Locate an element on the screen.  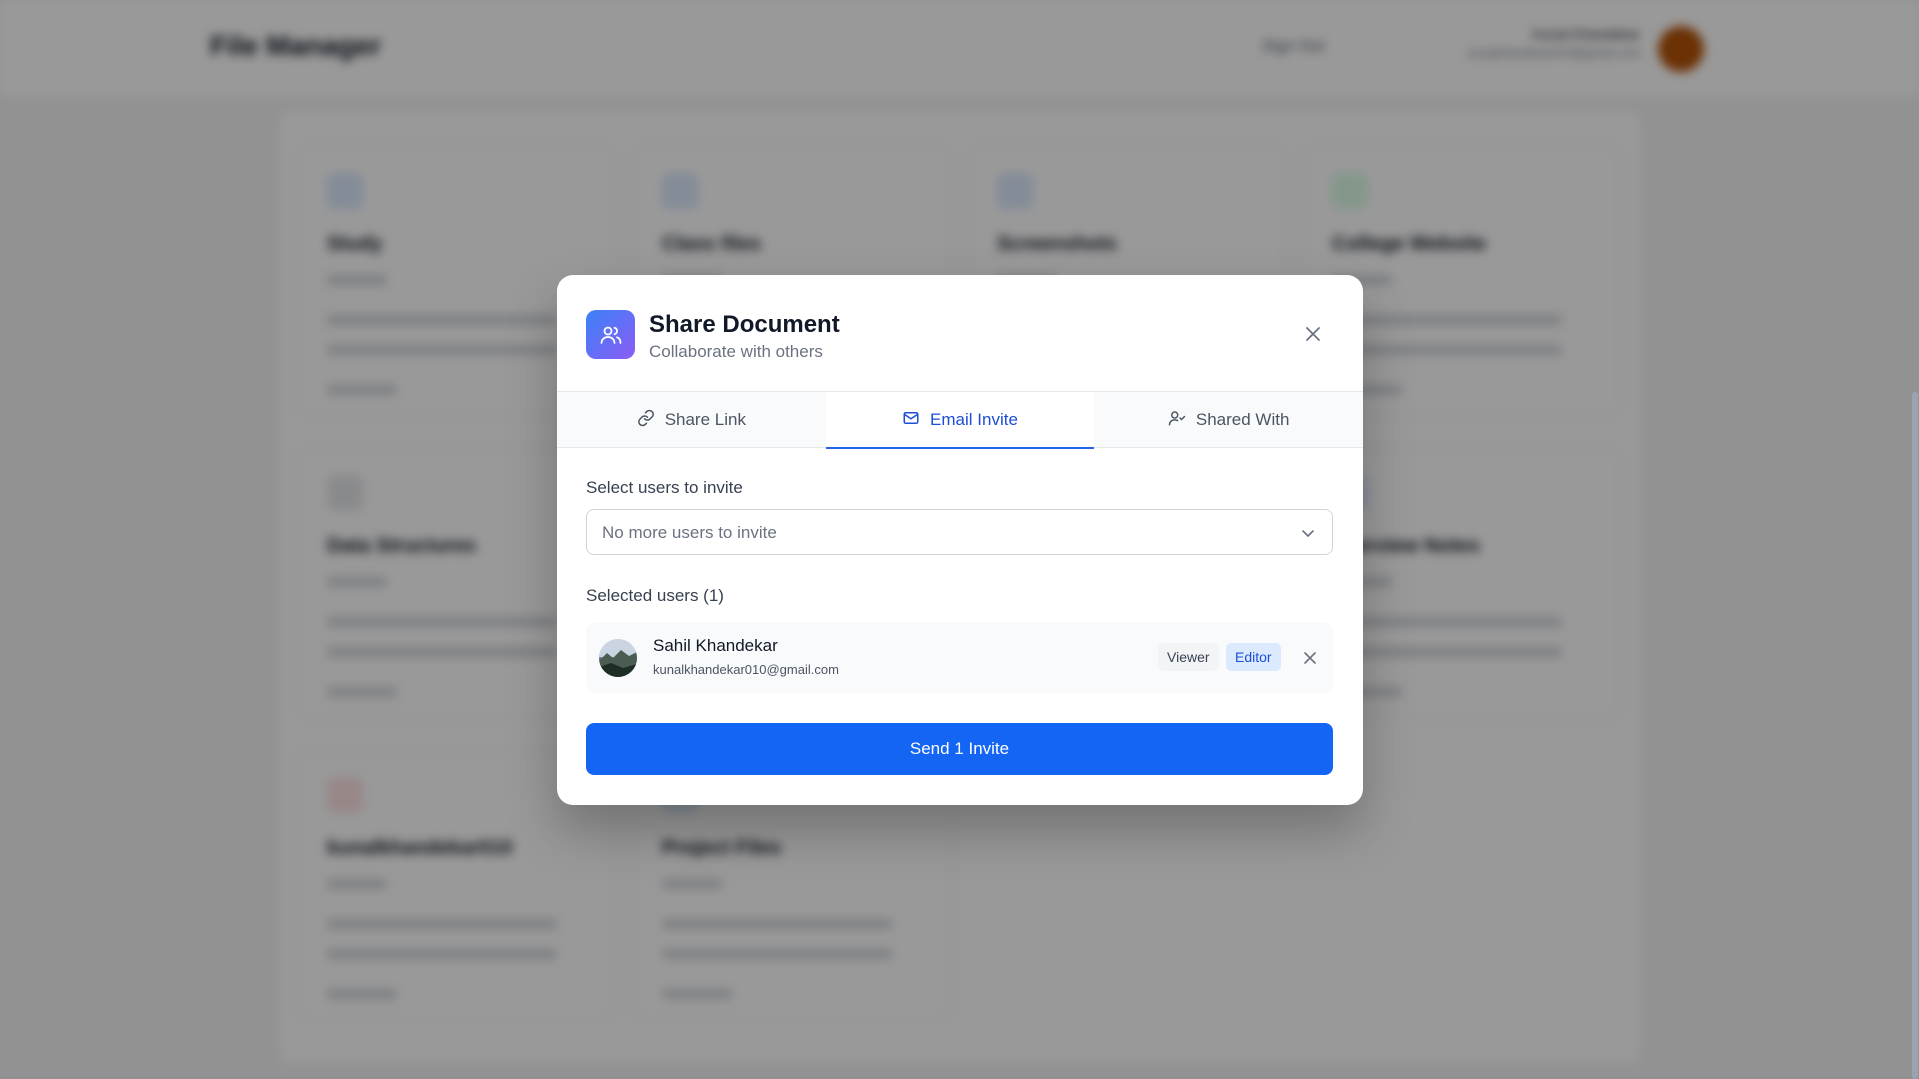
modal-subtitle: Collaborate with others is located at coordinates (736, 351).